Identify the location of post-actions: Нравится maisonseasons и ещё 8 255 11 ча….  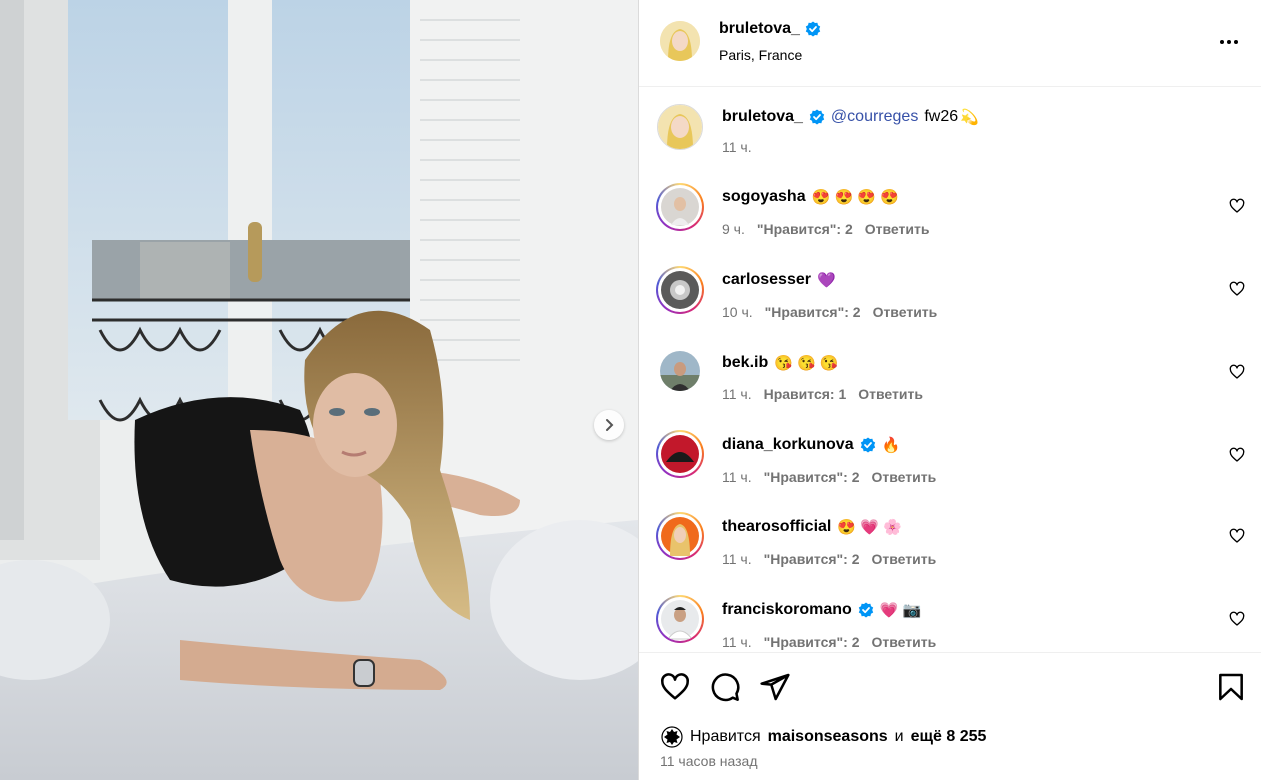
(950, 716).